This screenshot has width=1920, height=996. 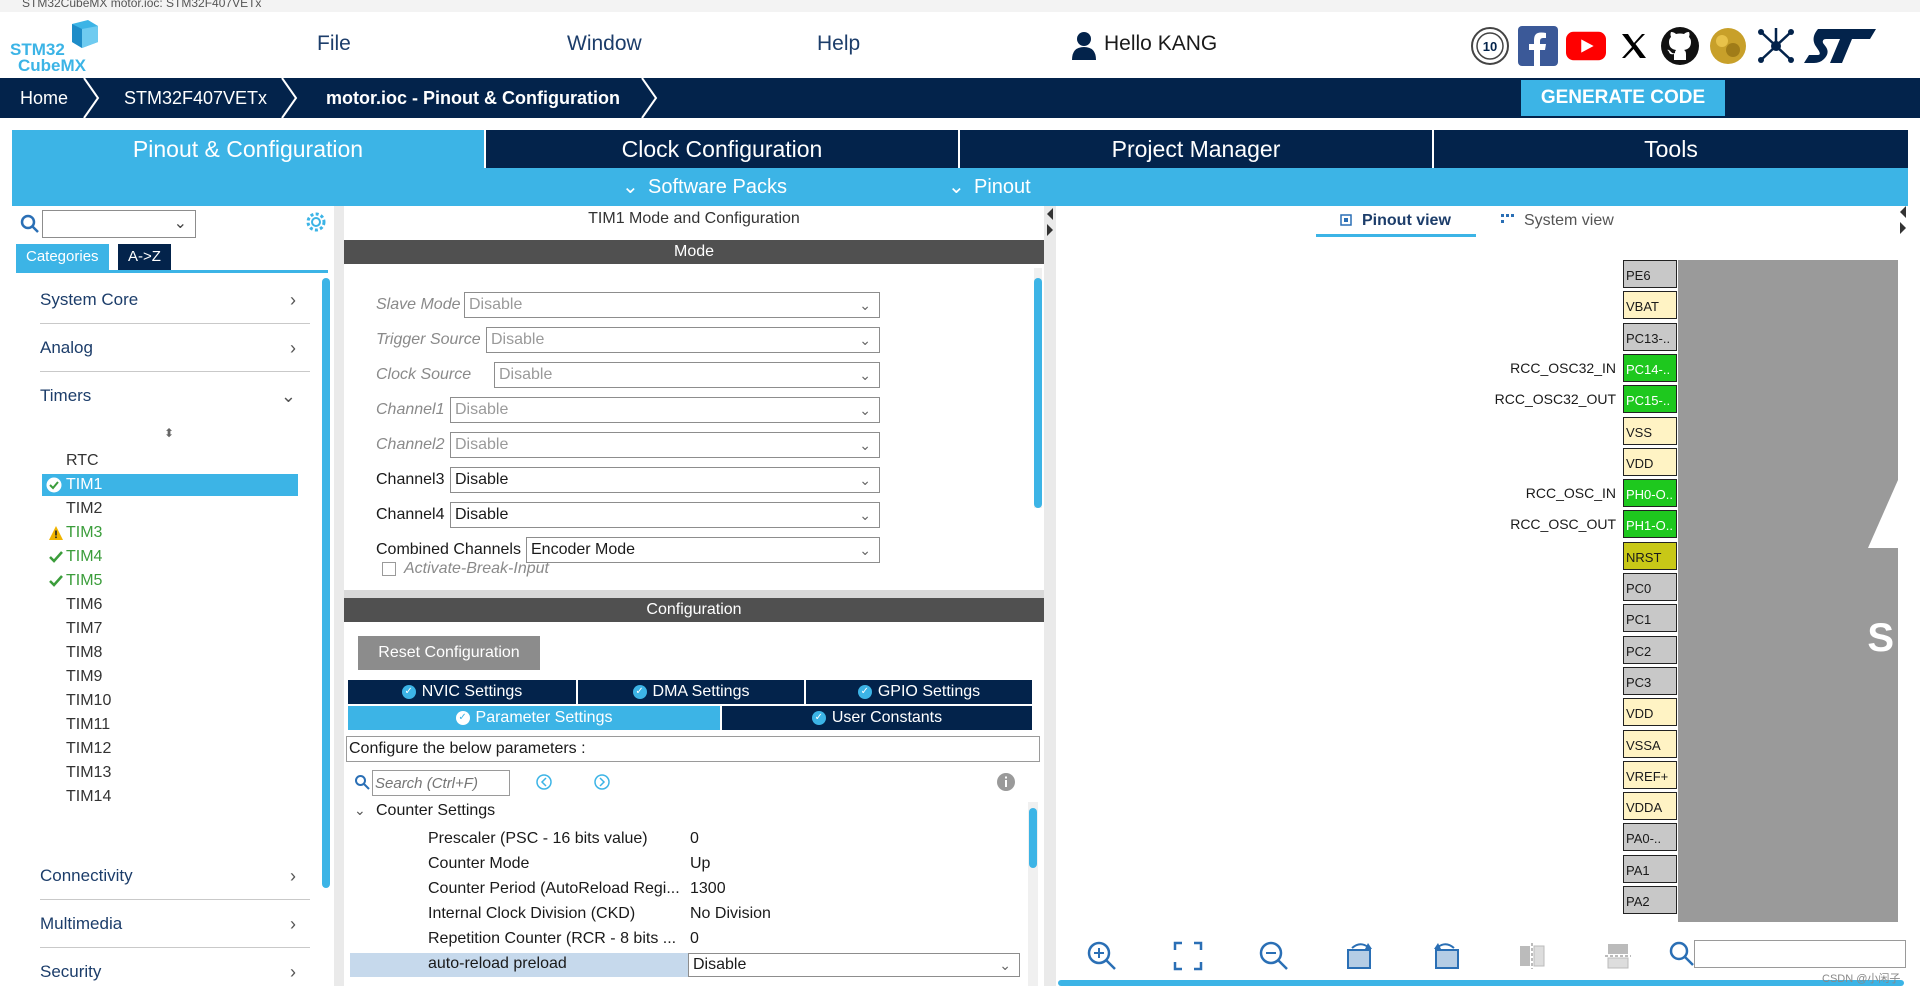 What do you see at coordinates (1618, 956) in the screenshot?
I see `flip-horizontal-icon` at bounding box center [1618, 956].